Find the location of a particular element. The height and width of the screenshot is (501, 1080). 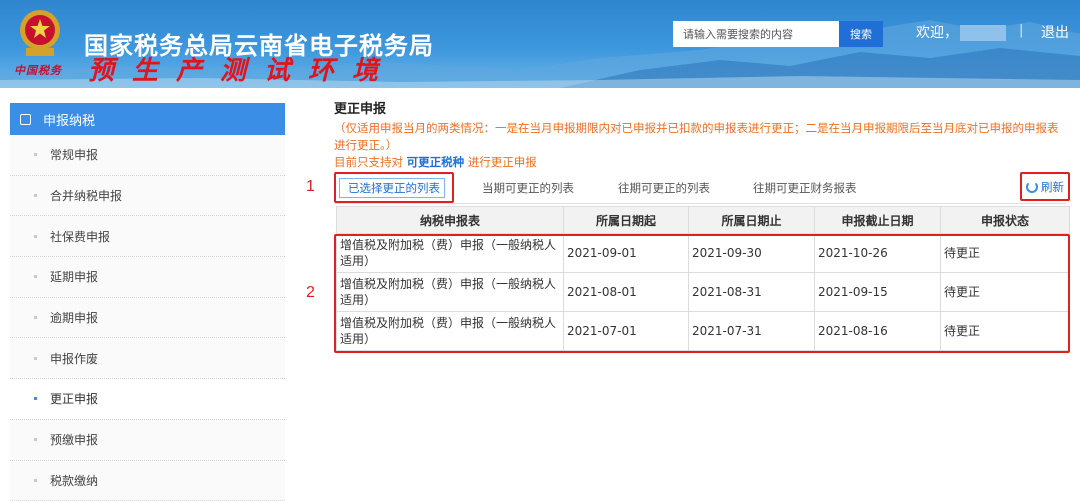

tab-past-financial-statements: 往期可更正财务报表 is located at coordinates (805, 188).